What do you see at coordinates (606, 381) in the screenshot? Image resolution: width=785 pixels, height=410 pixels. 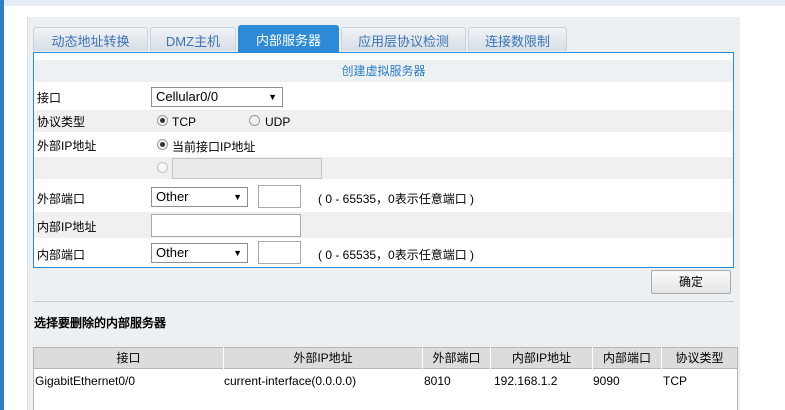 I see `cell-internal-port: 9090` at bounding box center [606, 381].